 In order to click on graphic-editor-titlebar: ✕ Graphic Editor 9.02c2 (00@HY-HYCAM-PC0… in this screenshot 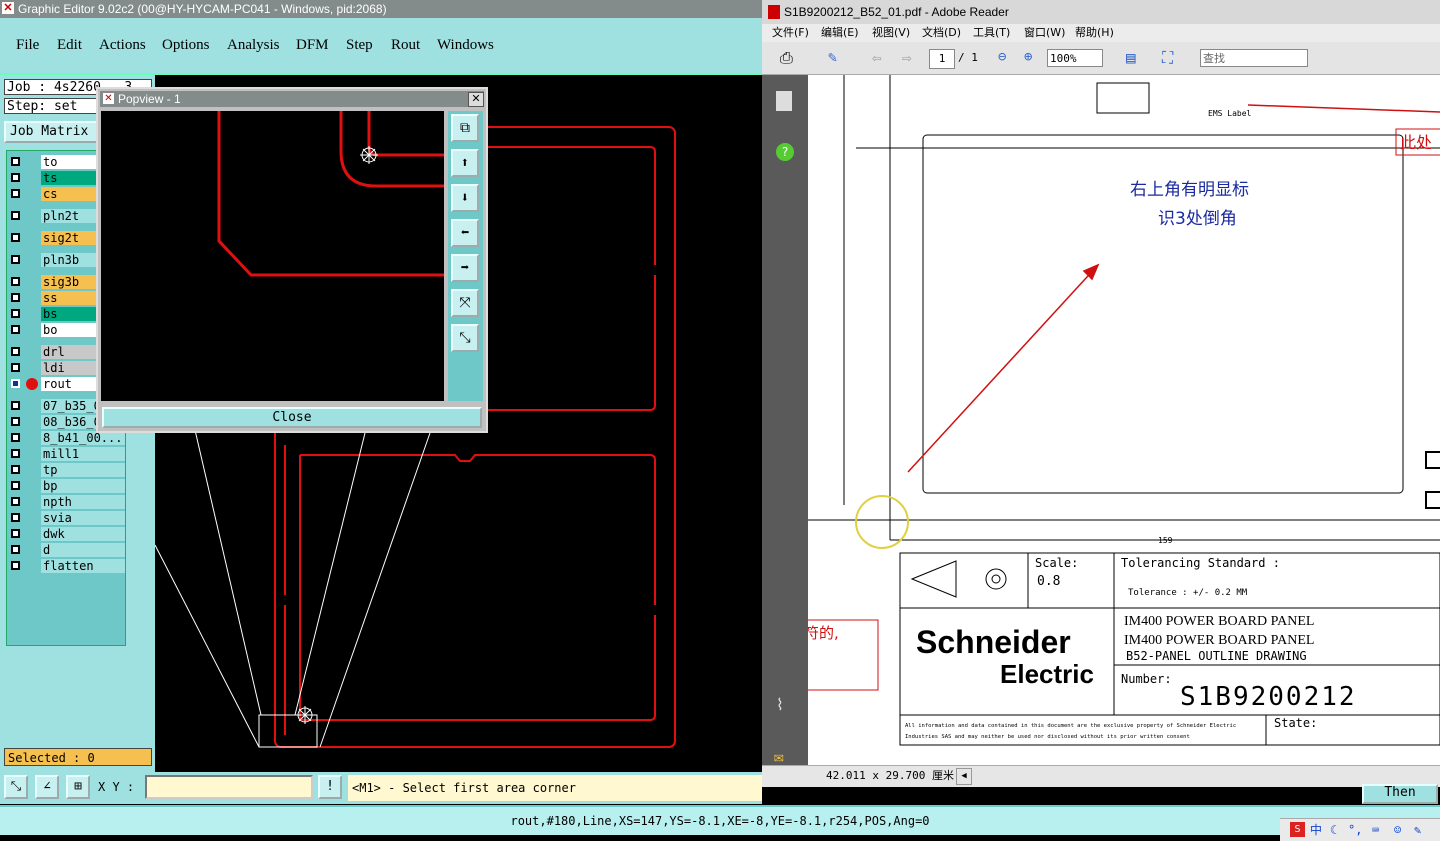, I will do `click(381, 9)`.